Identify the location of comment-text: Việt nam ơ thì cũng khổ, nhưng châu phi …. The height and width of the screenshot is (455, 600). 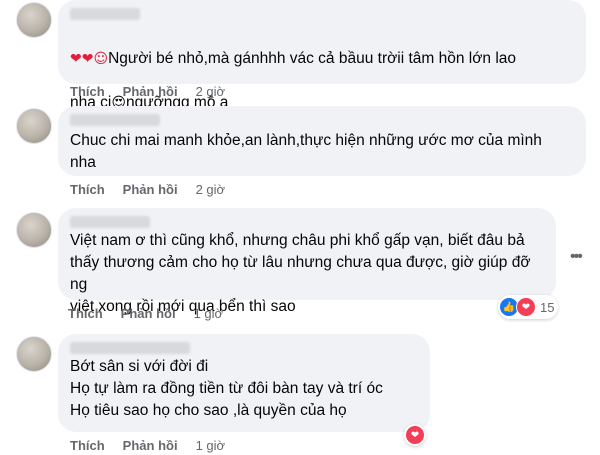
(300, 273).